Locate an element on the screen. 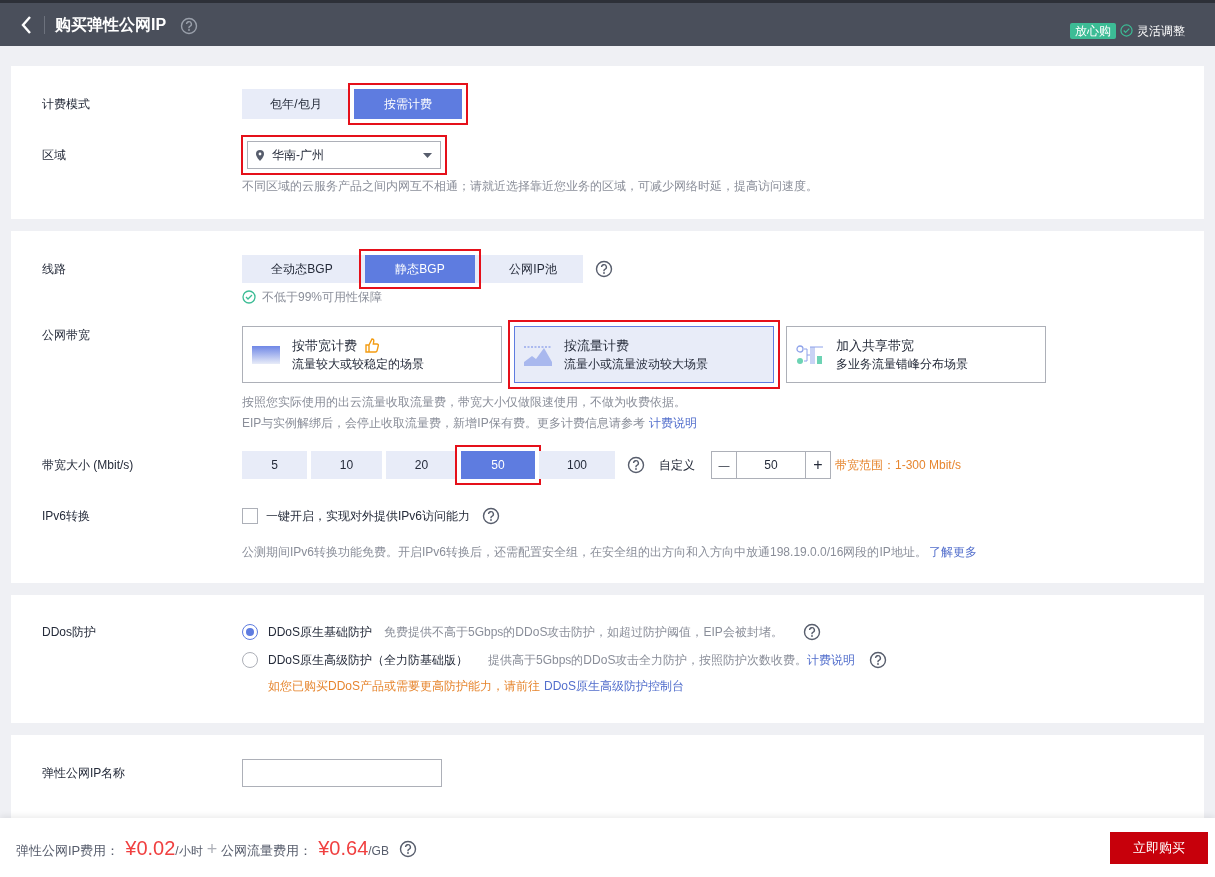 This screenshot has height=877, width=1215. option-button: 50 is located at coordinates (498, 465).